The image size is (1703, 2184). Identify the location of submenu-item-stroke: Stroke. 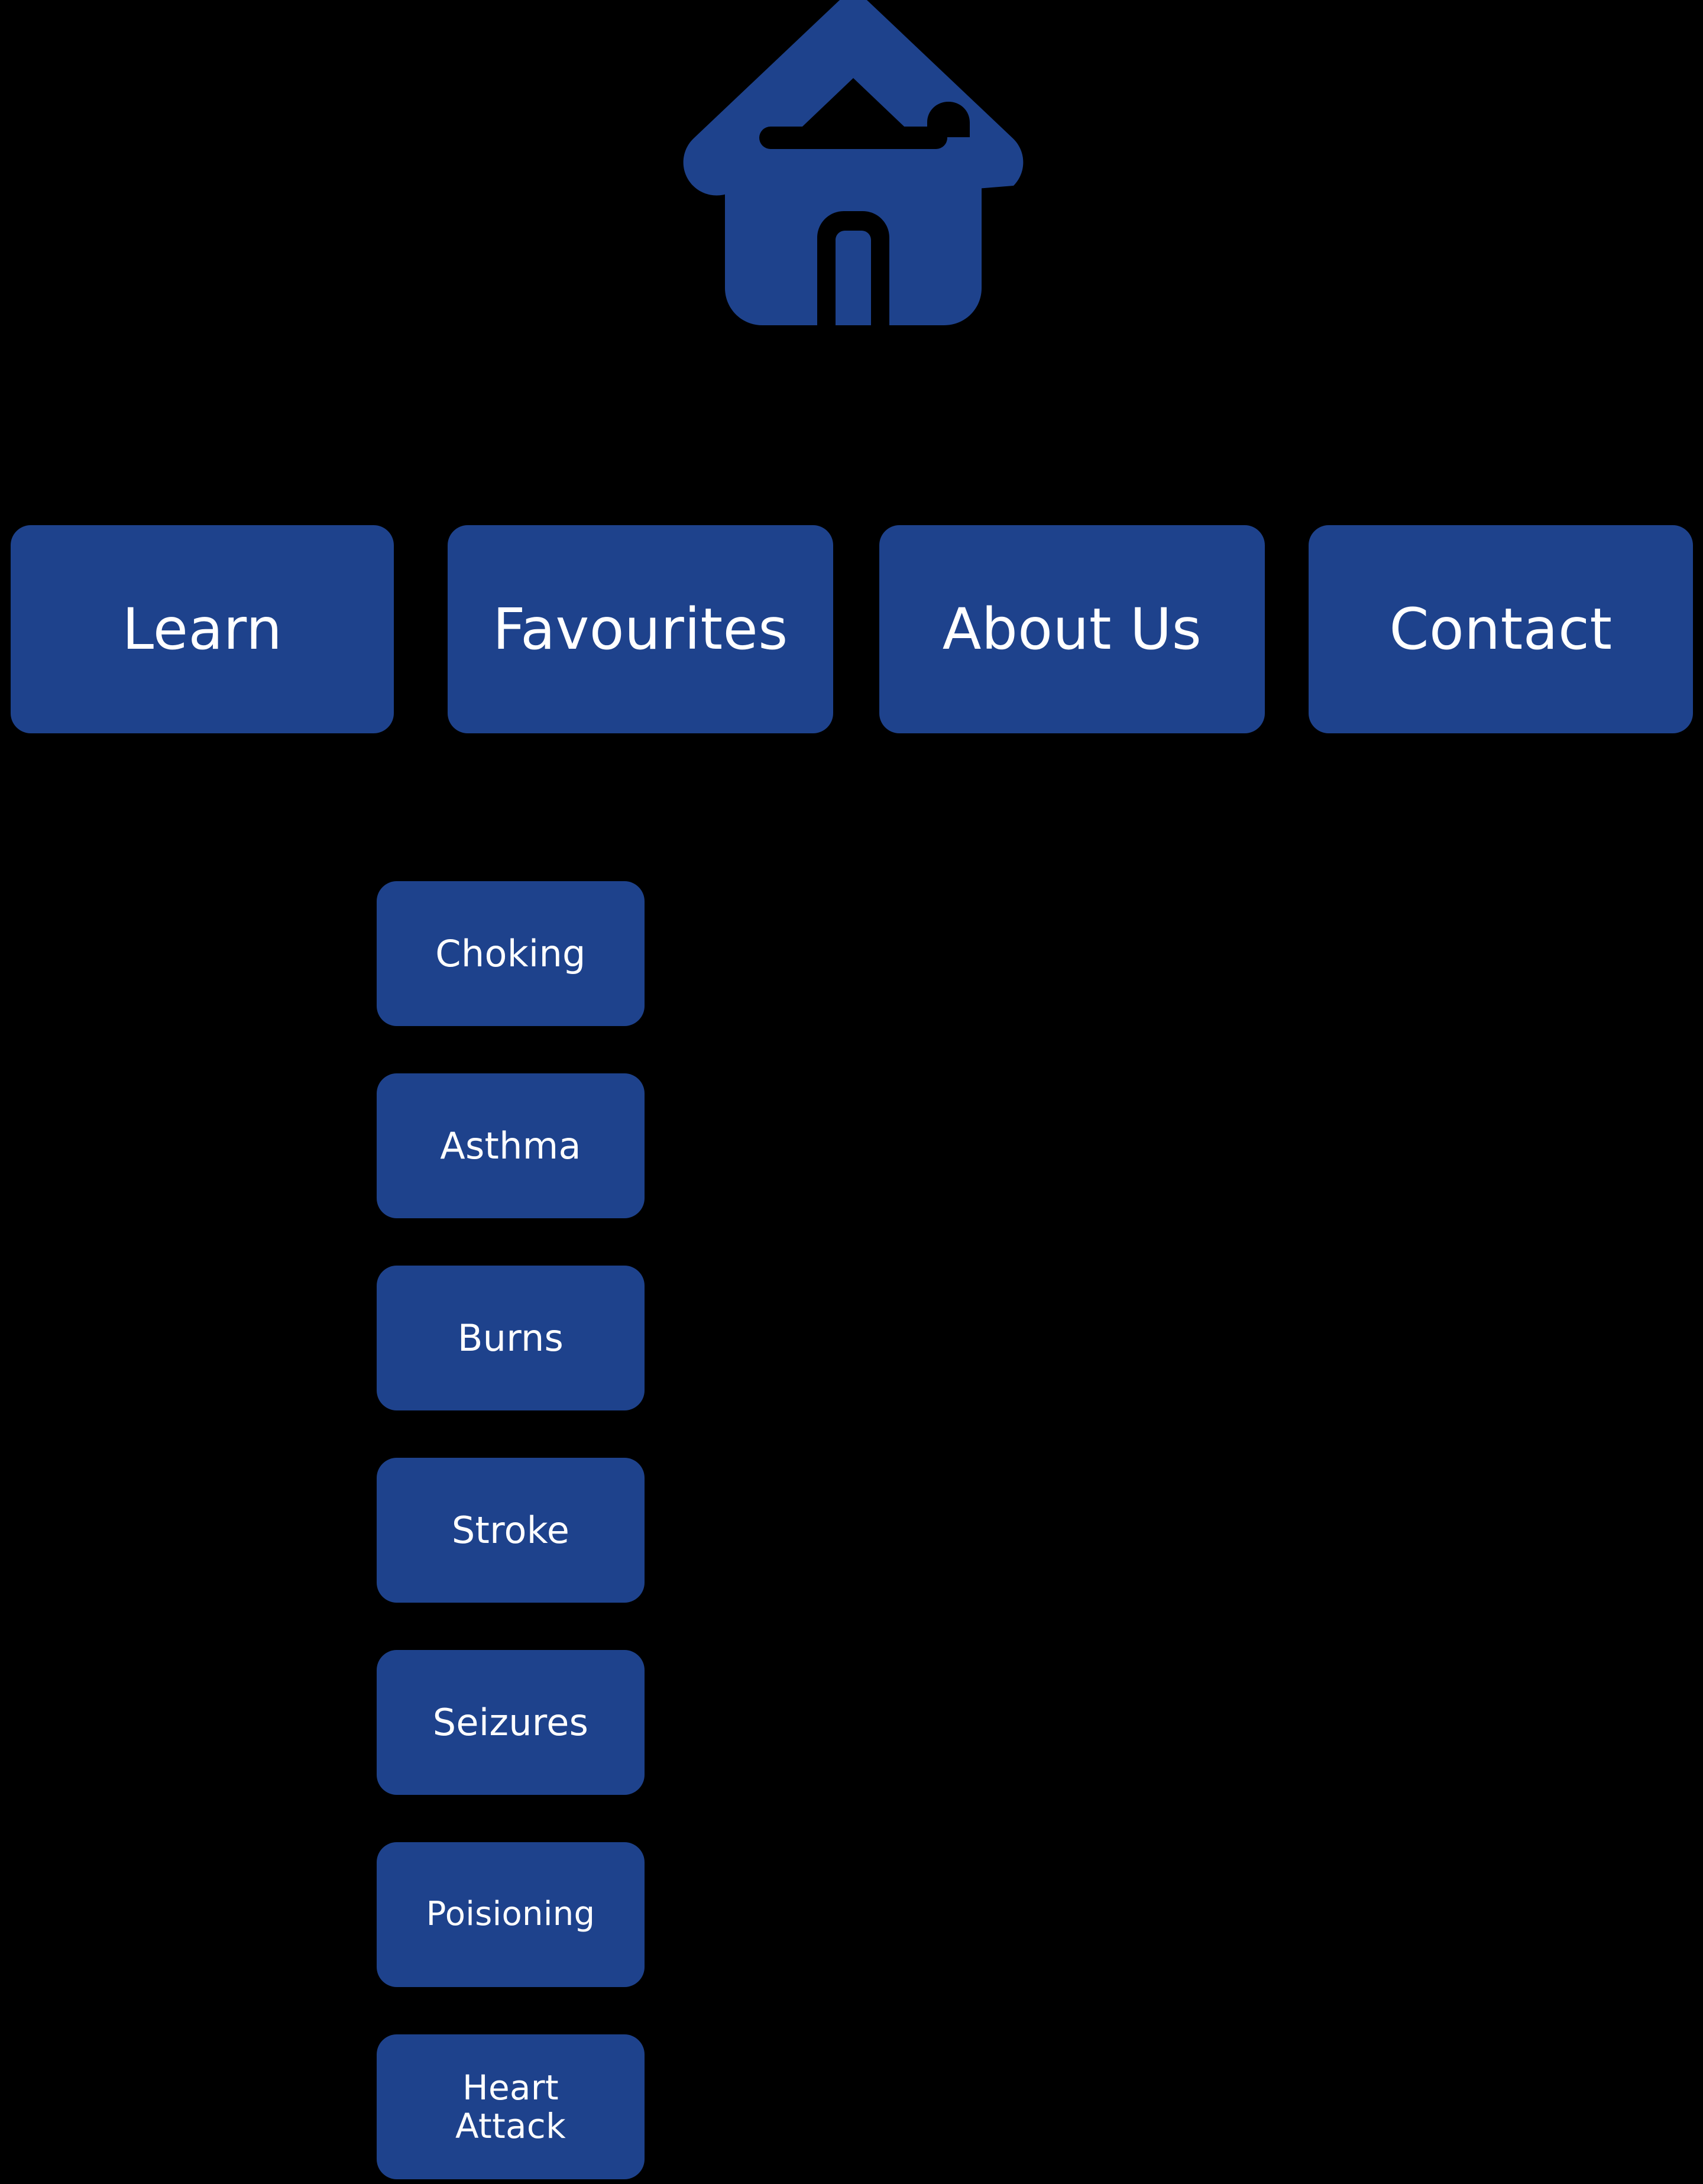
(511, 1530).